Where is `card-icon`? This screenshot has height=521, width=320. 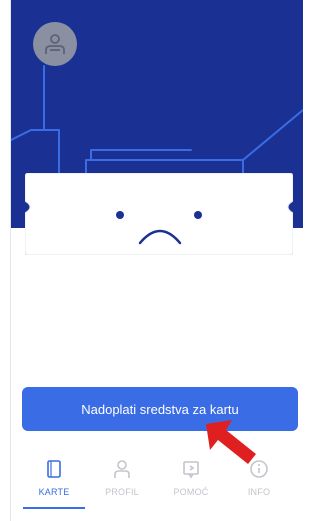
card-icon is located at coordinates (54, 469).